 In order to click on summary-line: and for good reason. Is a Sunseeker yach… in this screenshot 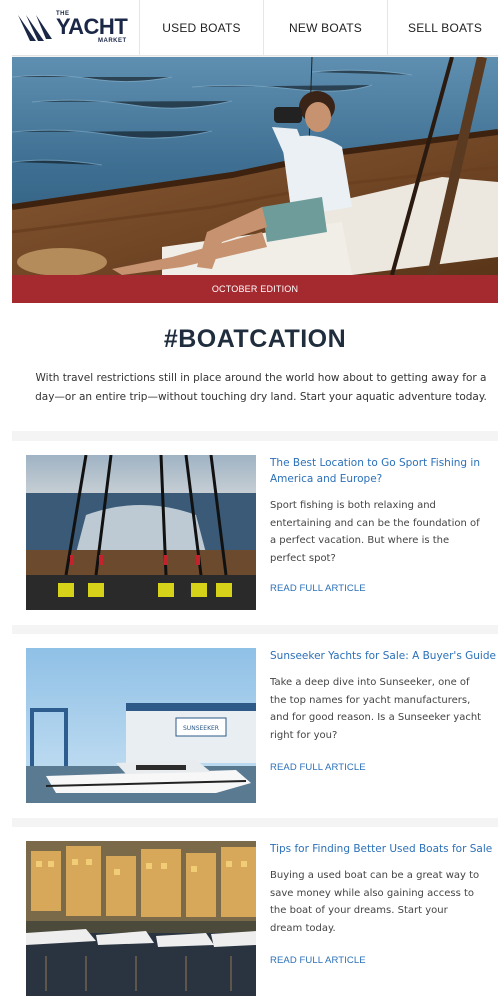, I will do `click(376, 717)`.